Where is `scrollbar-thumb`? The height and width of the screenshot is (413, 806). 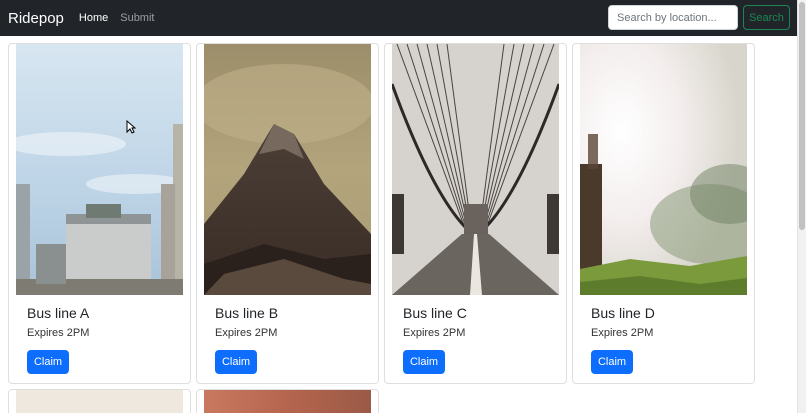
scrollbar-thumb is located at coordinates (802, 116).